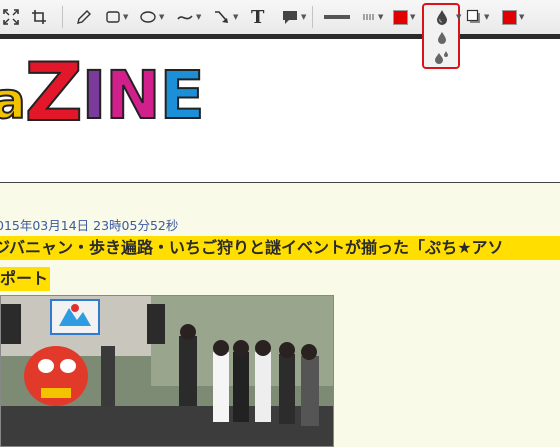  Describe the element at coordinates (188, 17) in the screenshot. I see `curve-icon: ▼` at that location.